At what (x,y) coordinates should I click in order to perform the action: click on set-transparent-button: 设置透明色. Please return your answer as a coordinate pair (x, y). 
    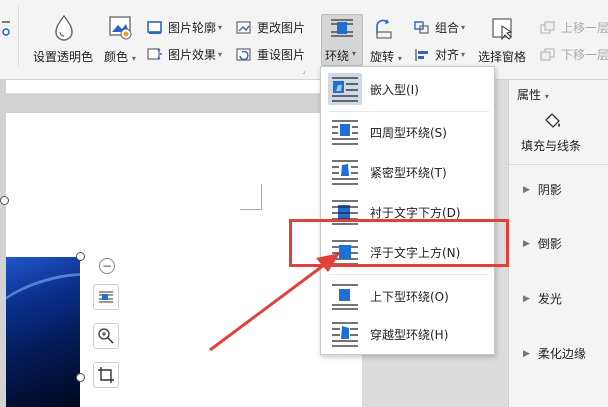
    Looking at the image, I should click on (63, 56).